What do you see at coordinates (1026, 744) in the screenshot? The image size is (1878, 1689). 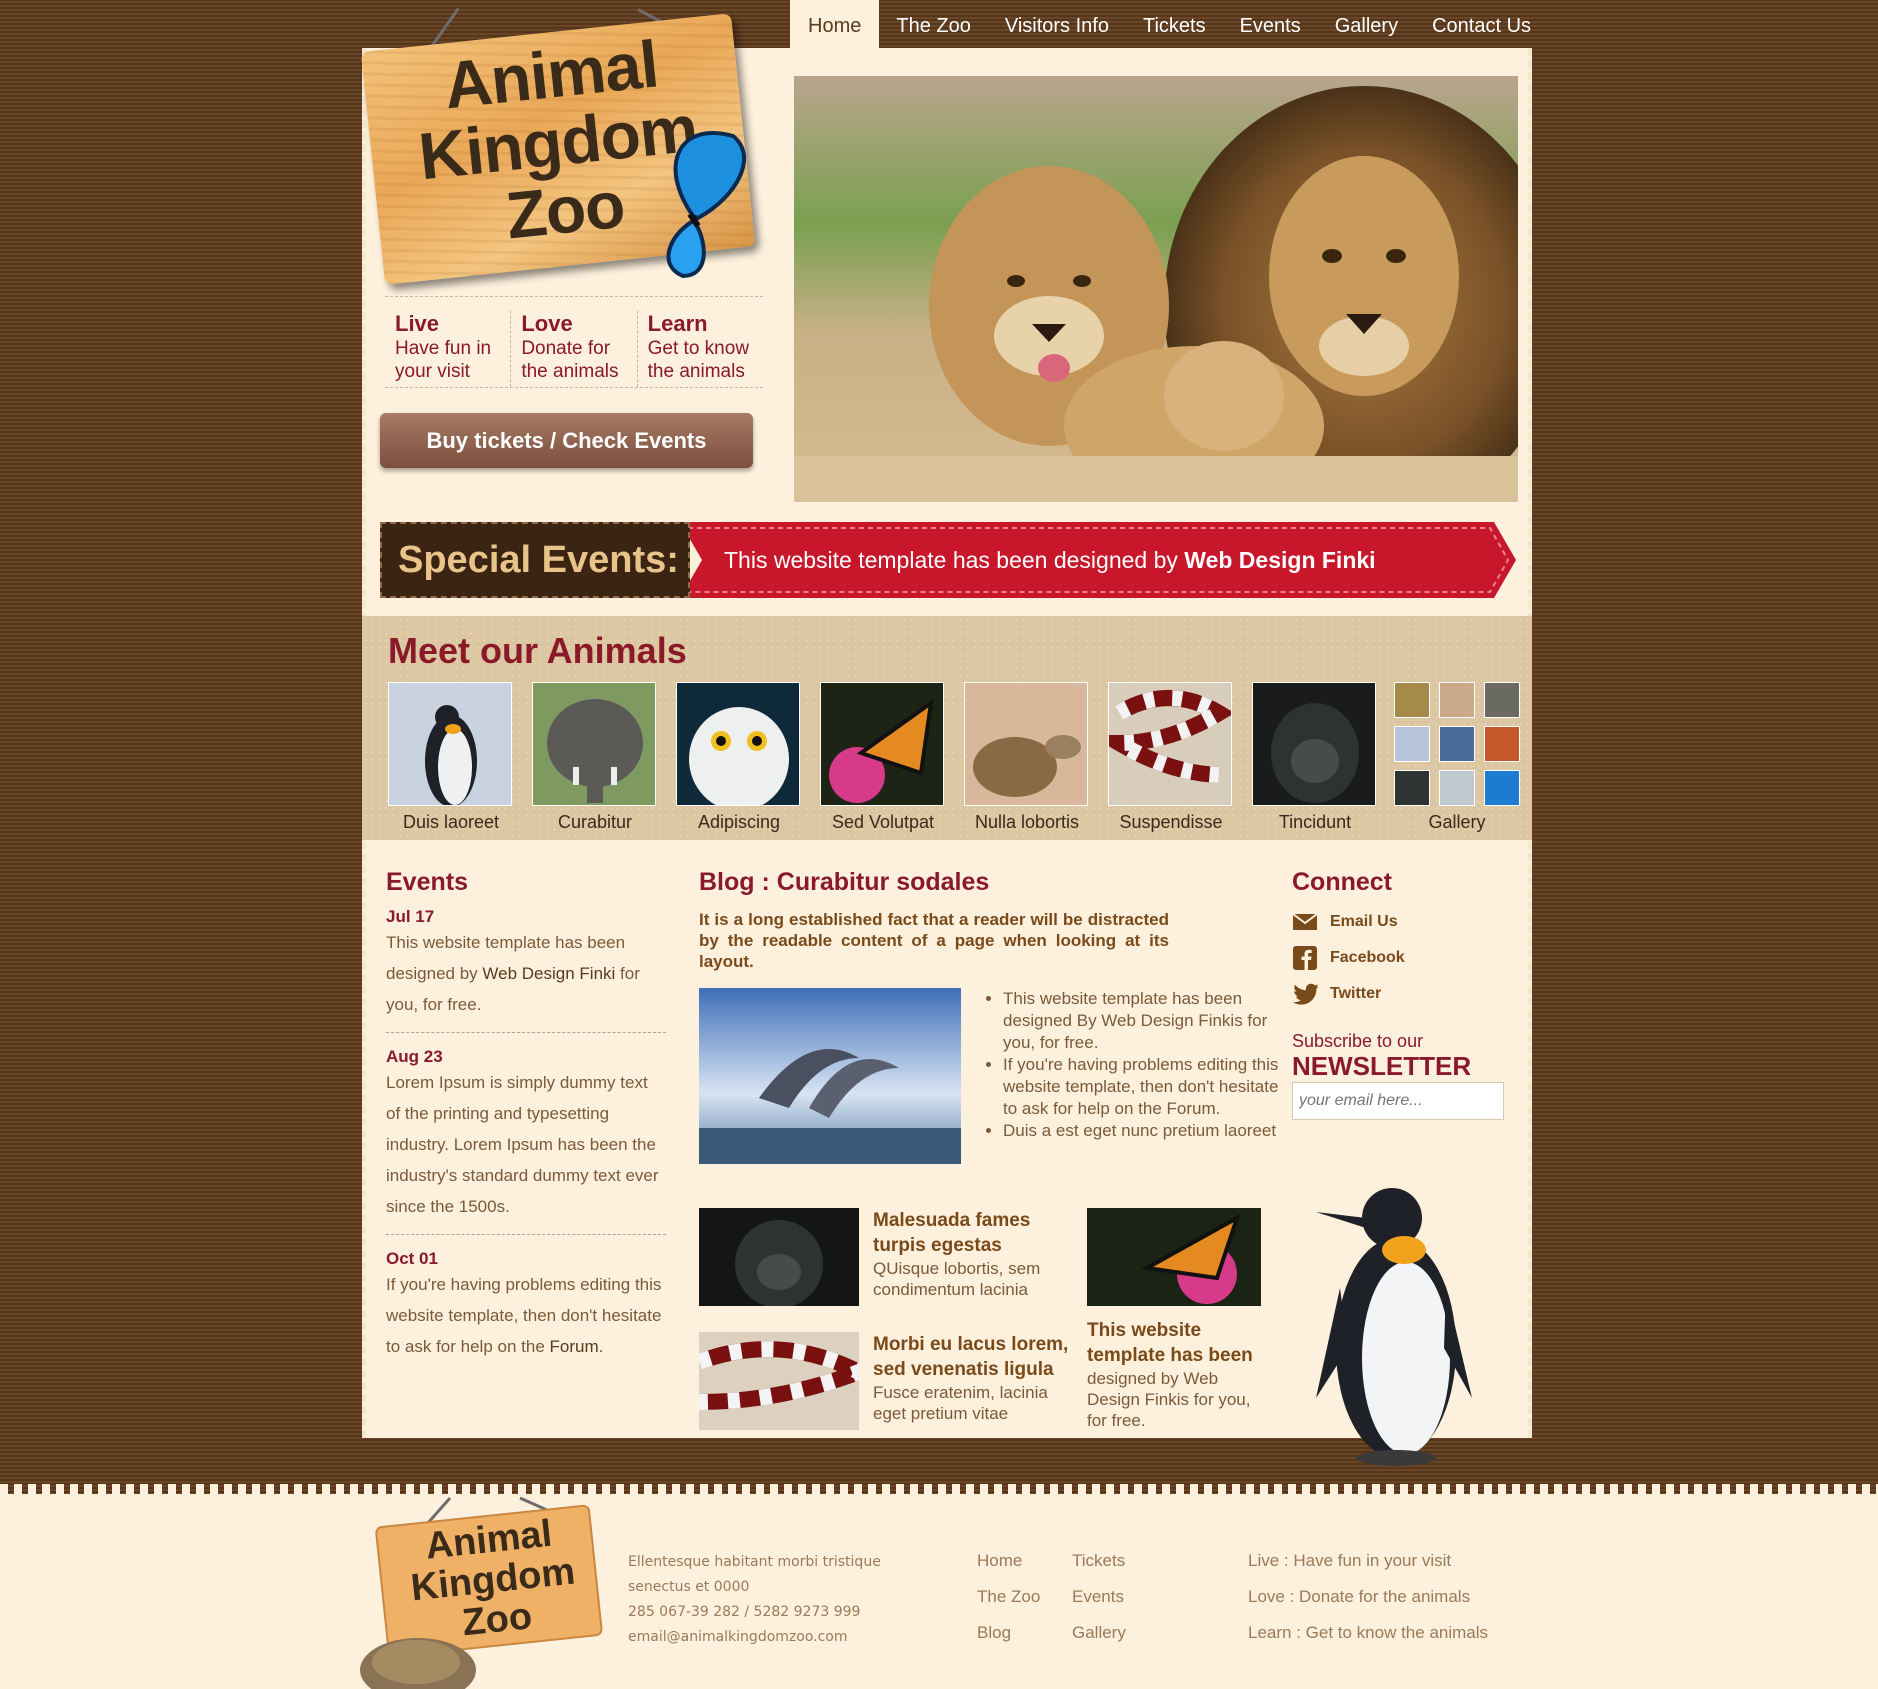 I see `tortoise-thumbnail` at bounding box center [1026, 744].